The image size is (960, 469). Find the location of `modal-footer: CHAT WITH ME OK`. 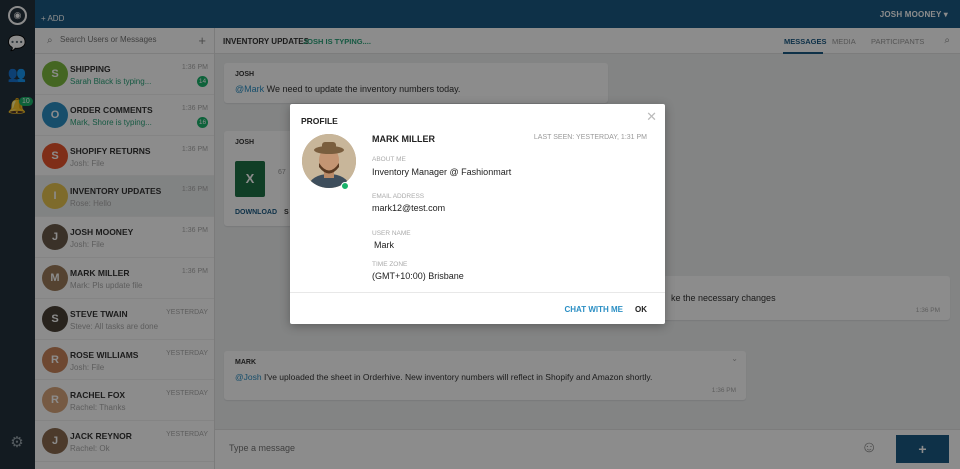

modal-footer: CHAT WITH ME OK is located at coordinates (477, 308).